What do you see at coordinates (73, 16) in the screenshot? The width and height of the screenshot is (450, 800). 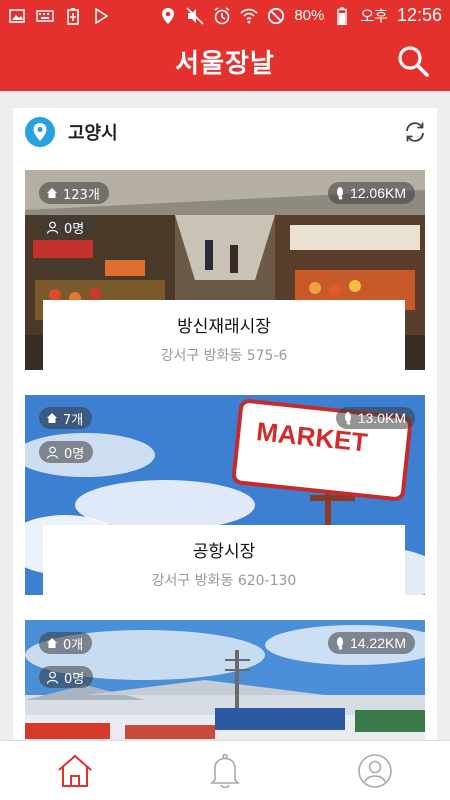 I see `battery-saver-icon` at bounding box center [73, 16].